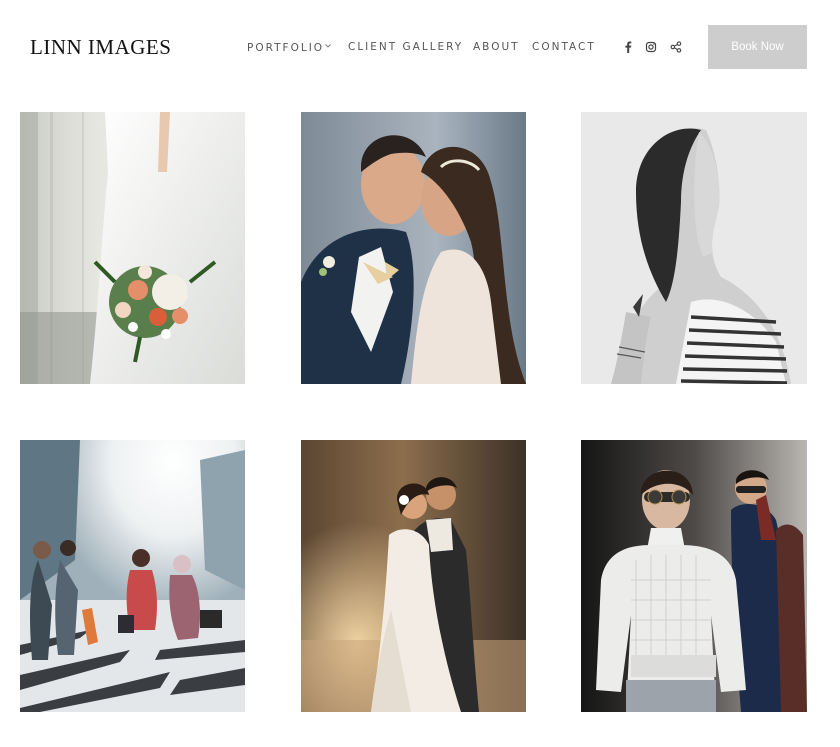 Image resolution: width=840 pixels, height=747 pixels. I want to click on gallery-photo-bridal-bouquet, so click(132, 248).